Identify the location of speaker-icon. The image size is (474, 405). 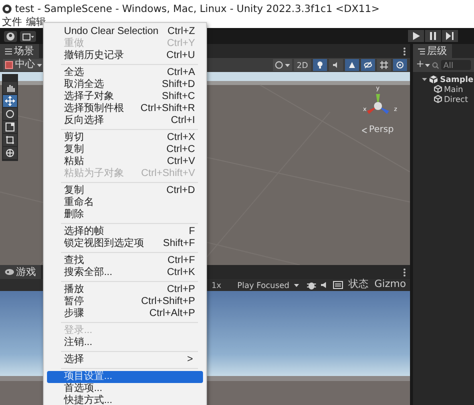
(336, 65).